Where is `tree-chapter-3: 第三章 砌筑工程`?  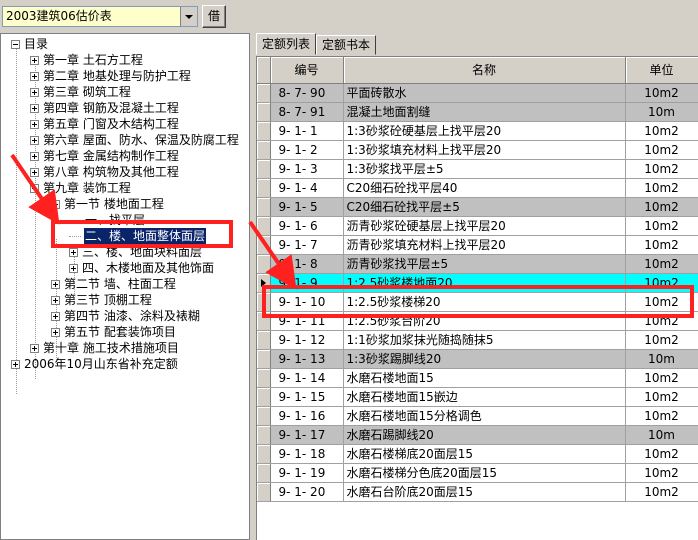 tree-chapter-3: 第三章 砌筑工程 is located at coordinates (81, 92).